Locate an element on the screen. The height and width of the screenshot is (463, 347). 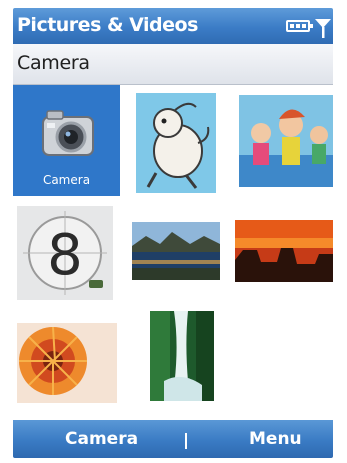
thumbnail-sunset-mesa is located at coordinates (280, 251).